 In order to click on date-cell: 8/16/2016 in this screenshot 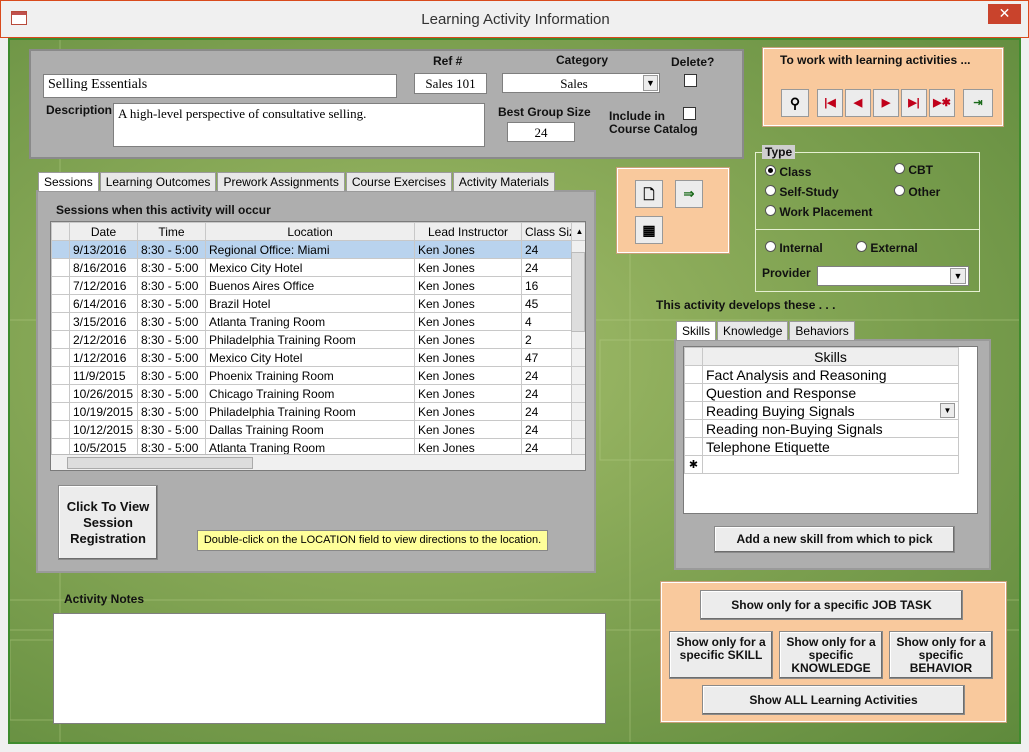, I will do `click(103, 267)`.